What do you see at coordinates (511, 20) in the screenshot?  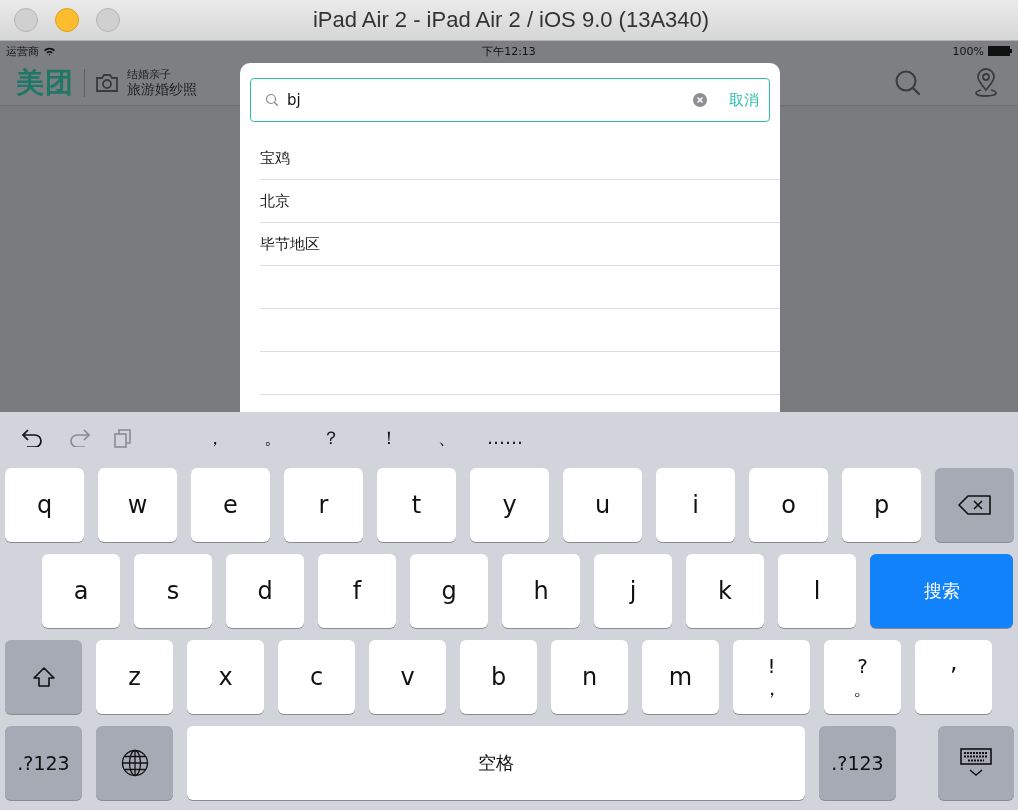 I see `window-title: iPad Air 2 - iPad Air 2 / iOS 9.0 (13A340)` at bounding box center [511, 20].